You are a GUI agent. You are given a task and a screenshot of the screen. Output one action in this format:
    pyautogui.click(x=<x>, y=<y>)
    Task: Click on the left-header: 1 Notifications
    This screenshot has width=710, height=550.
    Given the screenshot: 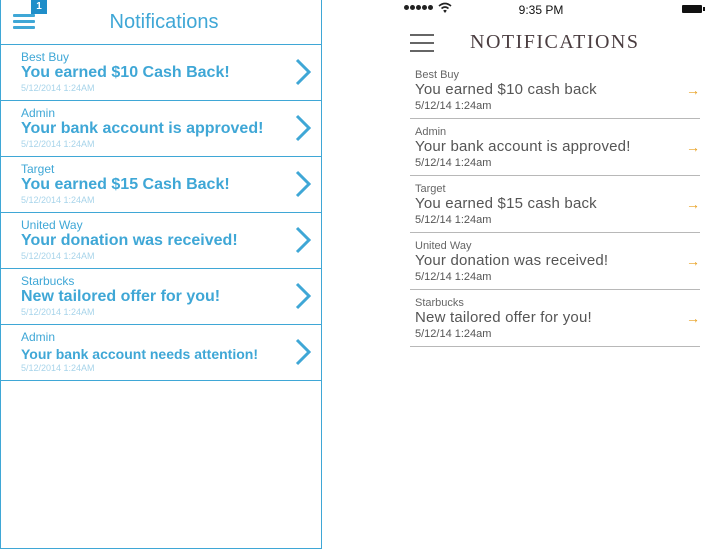 What is the action you would take?
    pyautogui.click(x=161, y=22)
    